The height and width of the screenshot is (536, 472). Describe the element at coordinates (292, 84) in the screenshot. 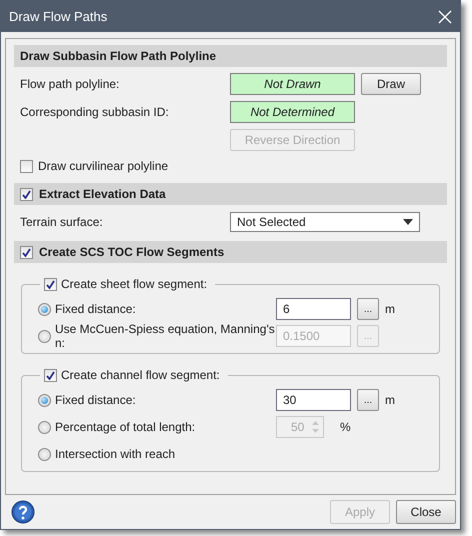

I see `status-field: Not Drawn` at that location.